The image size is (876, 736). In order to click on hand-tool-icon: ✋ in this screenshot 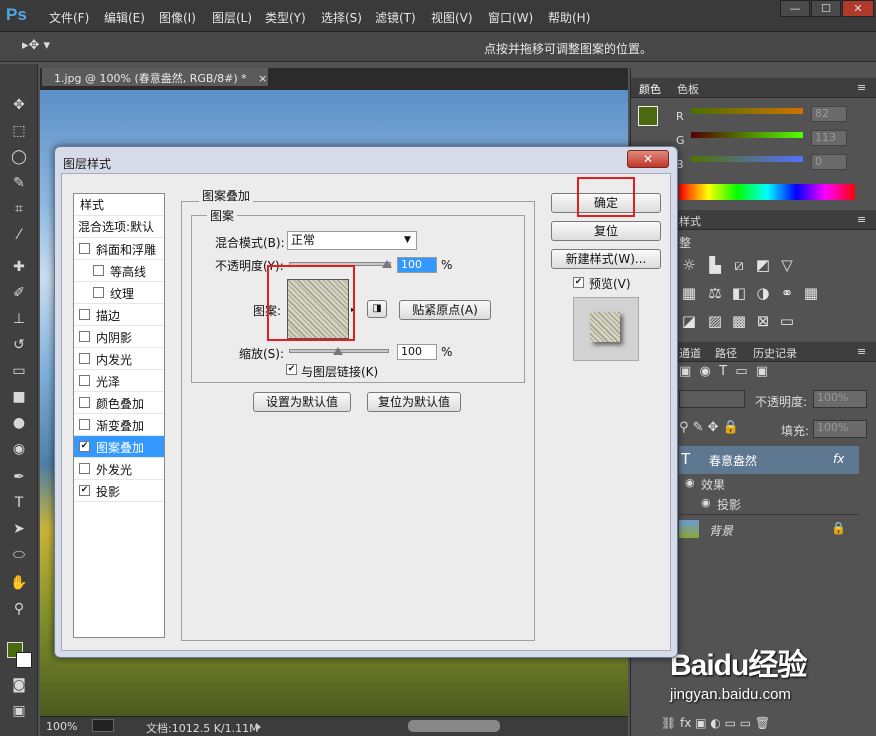, I will do `click(19, 583)`.